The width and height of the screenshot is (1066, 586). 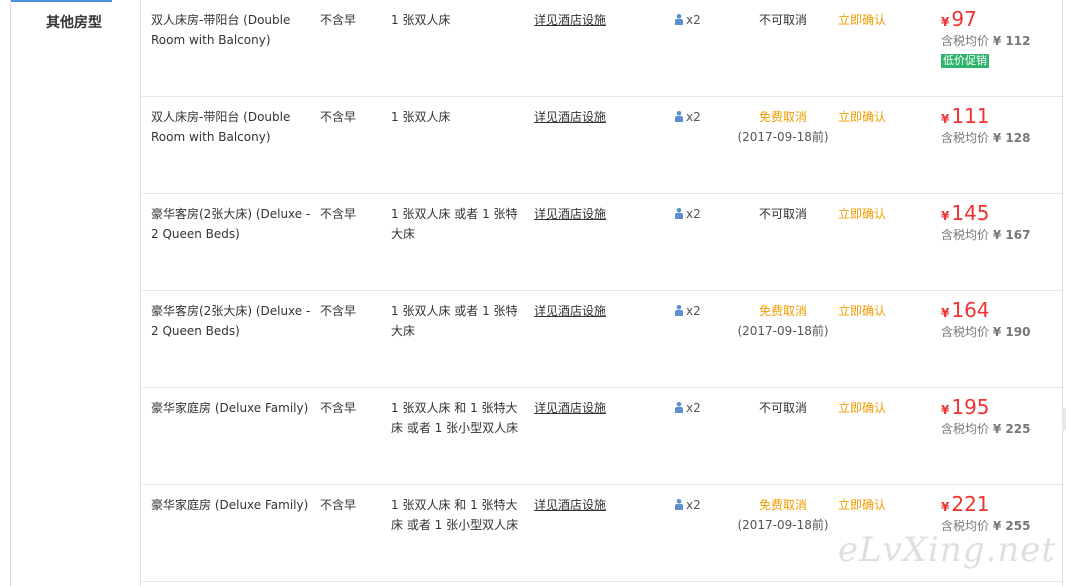 What do you see at coordinates (1000, 222) in the screenshot?
I see `price-block: ¥145 含税均价 ¥ 167` at bounding box center [1000, 222].